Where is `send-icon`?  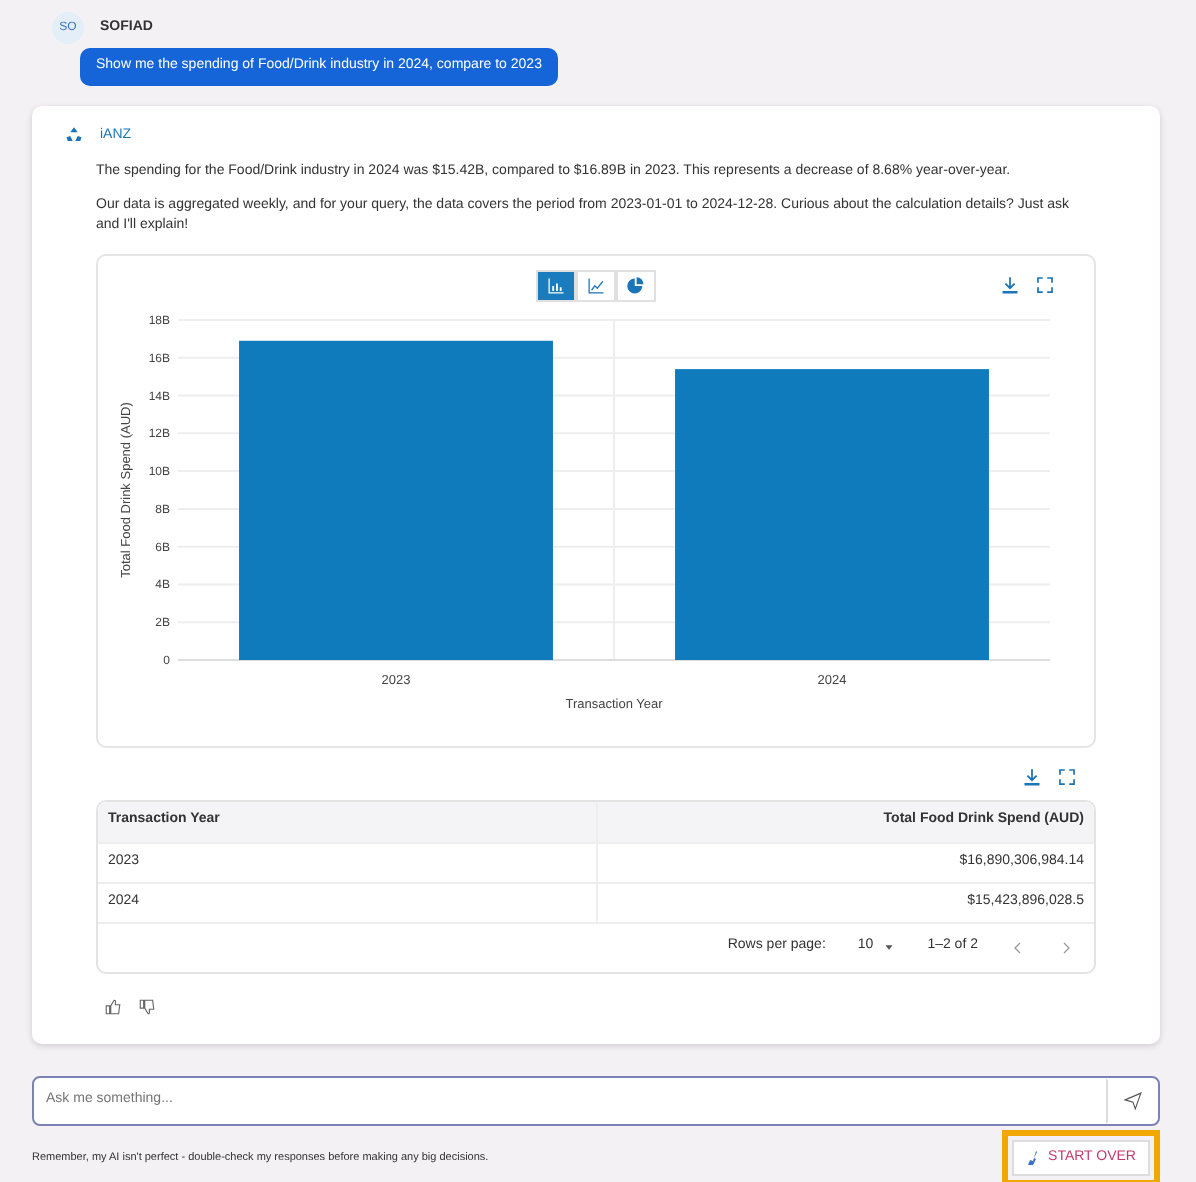 send-icon is located at coordinates (1132, 1100).